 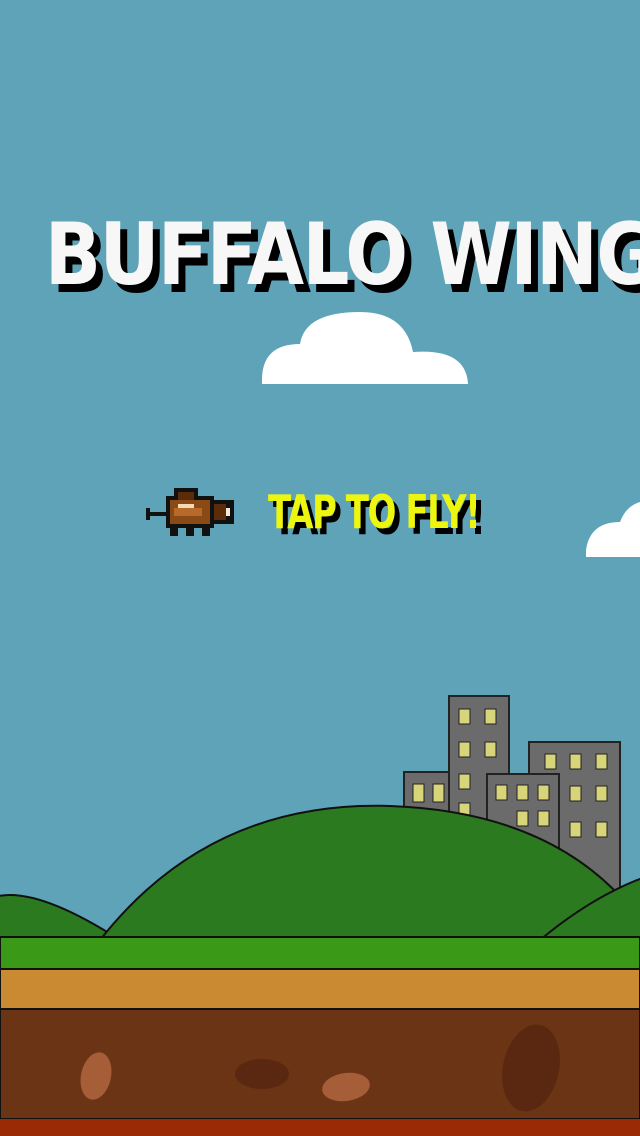 I want to click on tap-prompt-text: TAP TO FLY!, so click(x=374, y=512).